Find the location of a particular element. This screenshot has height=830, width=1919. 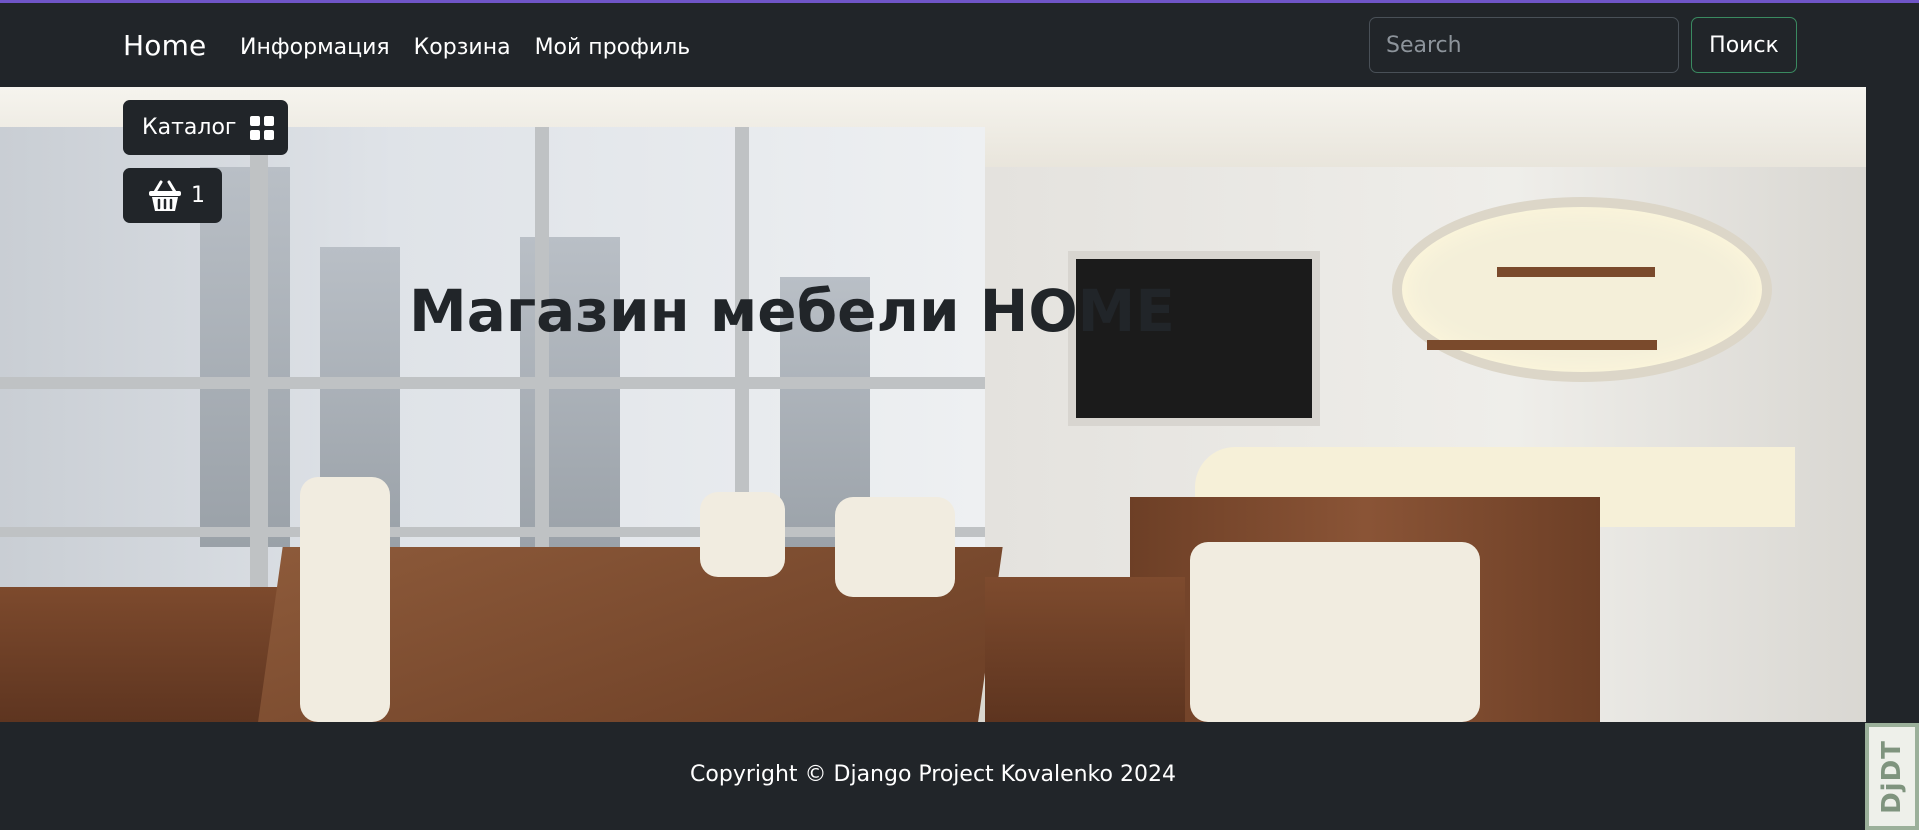

office-chair is located at coordinates (345, 599).